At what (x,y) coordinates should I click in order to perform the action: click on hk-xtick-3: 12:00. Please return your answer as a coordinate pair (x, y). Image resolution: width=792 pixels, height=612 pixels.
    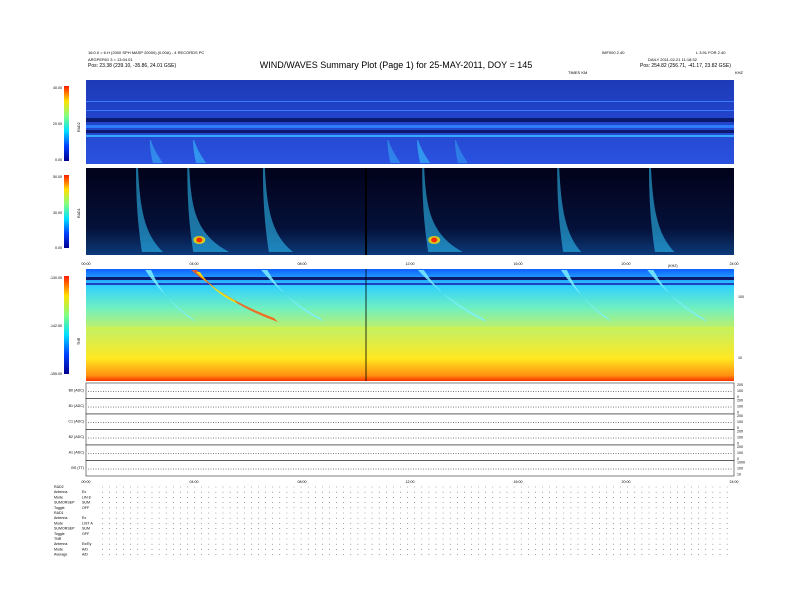
    Looking at the image, I should click on (410, 482).